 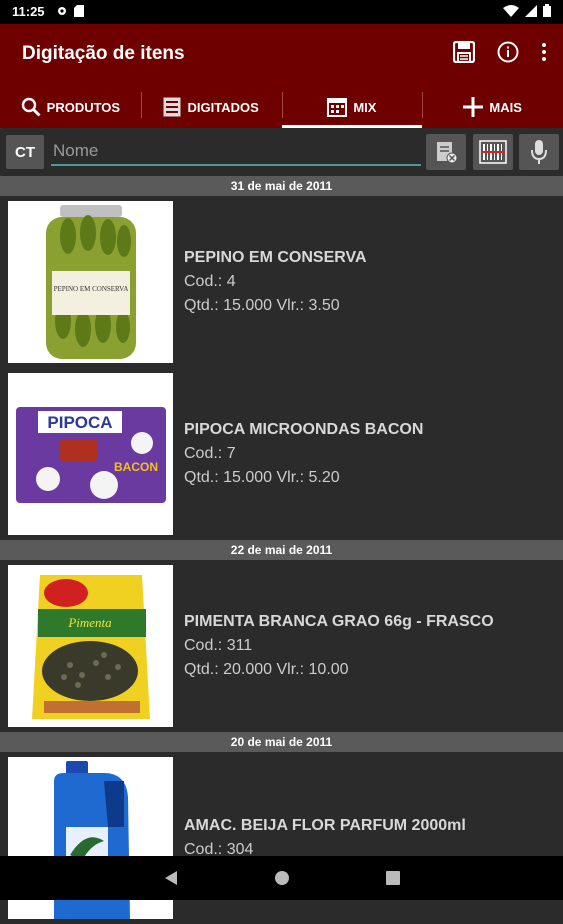 I want to click on home-icon, so click(x=282, y=878).